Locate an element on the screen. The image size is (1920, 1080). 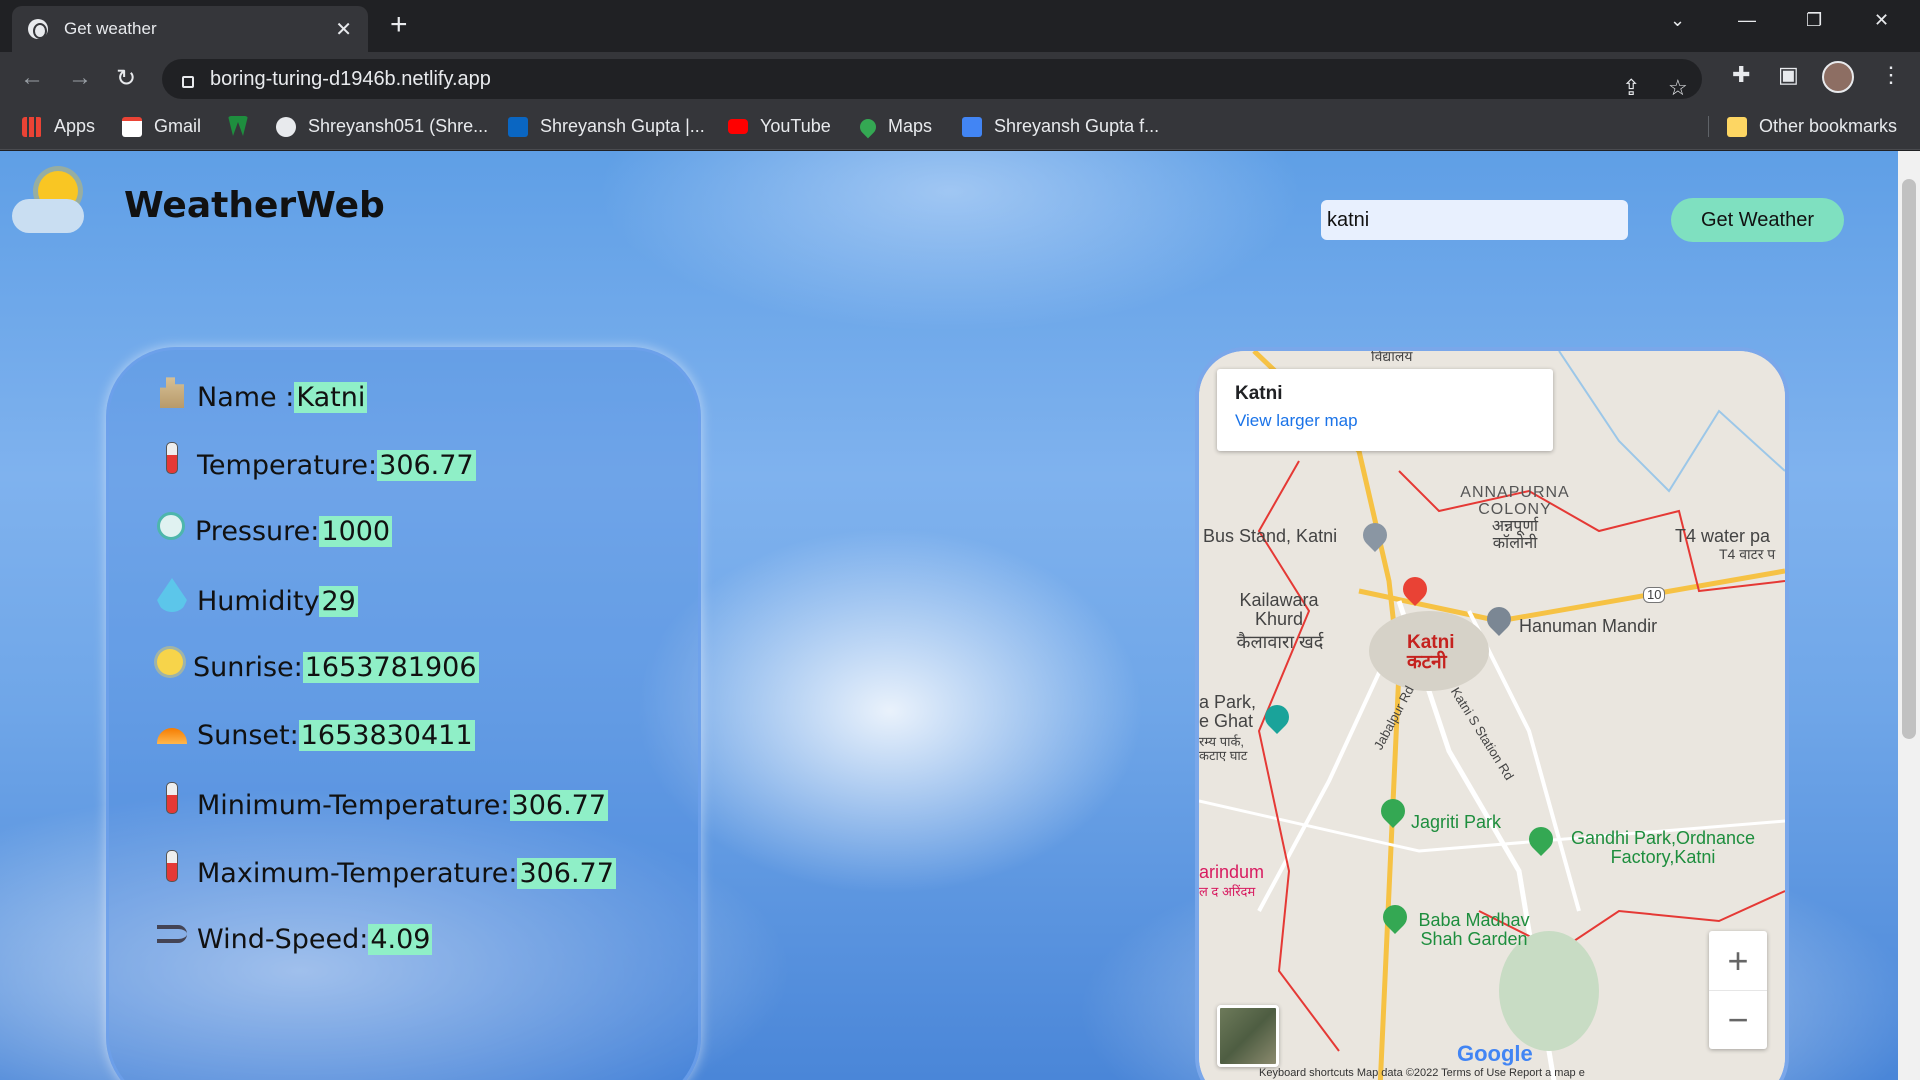
min-temperature-row: Minimum-Temperature: 306.77 is located at coordinates (383, 805).